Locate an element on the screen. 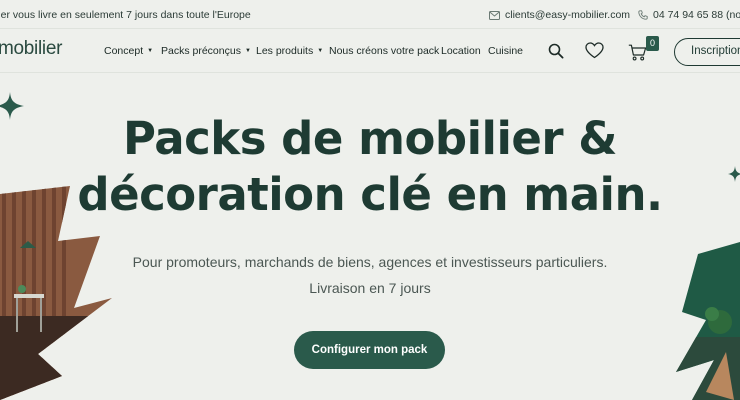 This screenshot has height=400, width=740. nav-item-location: Location is located at coordinates (461, 51).